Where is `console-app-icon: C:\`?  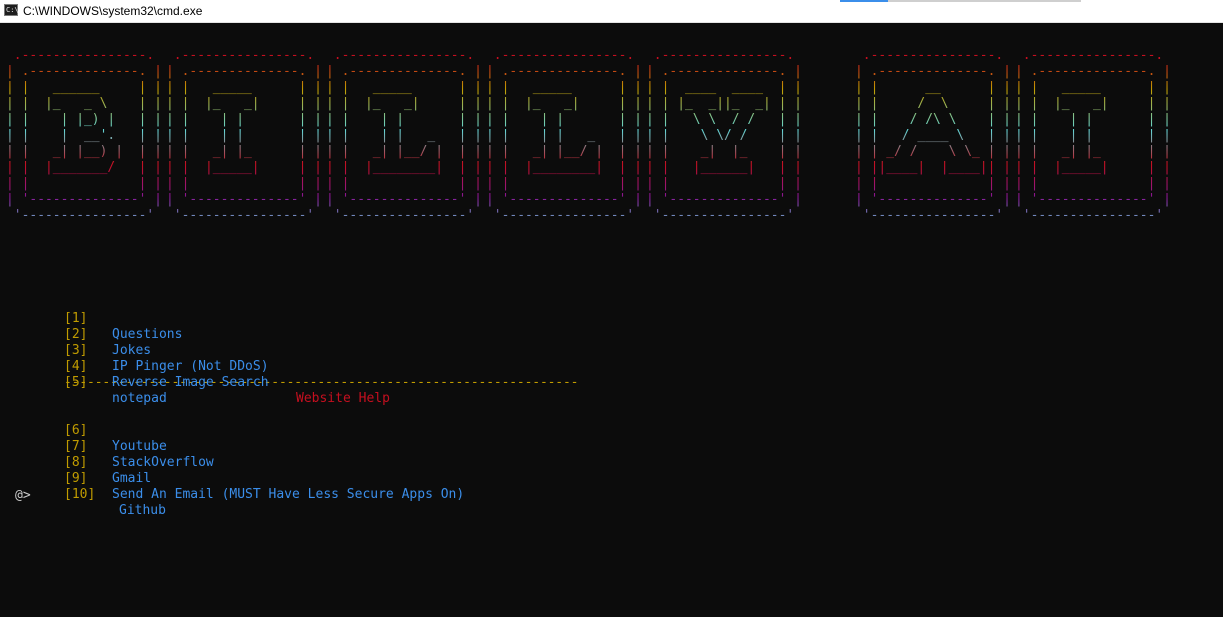 console-app-icon: C:\ is located at coordinates (11, 10).